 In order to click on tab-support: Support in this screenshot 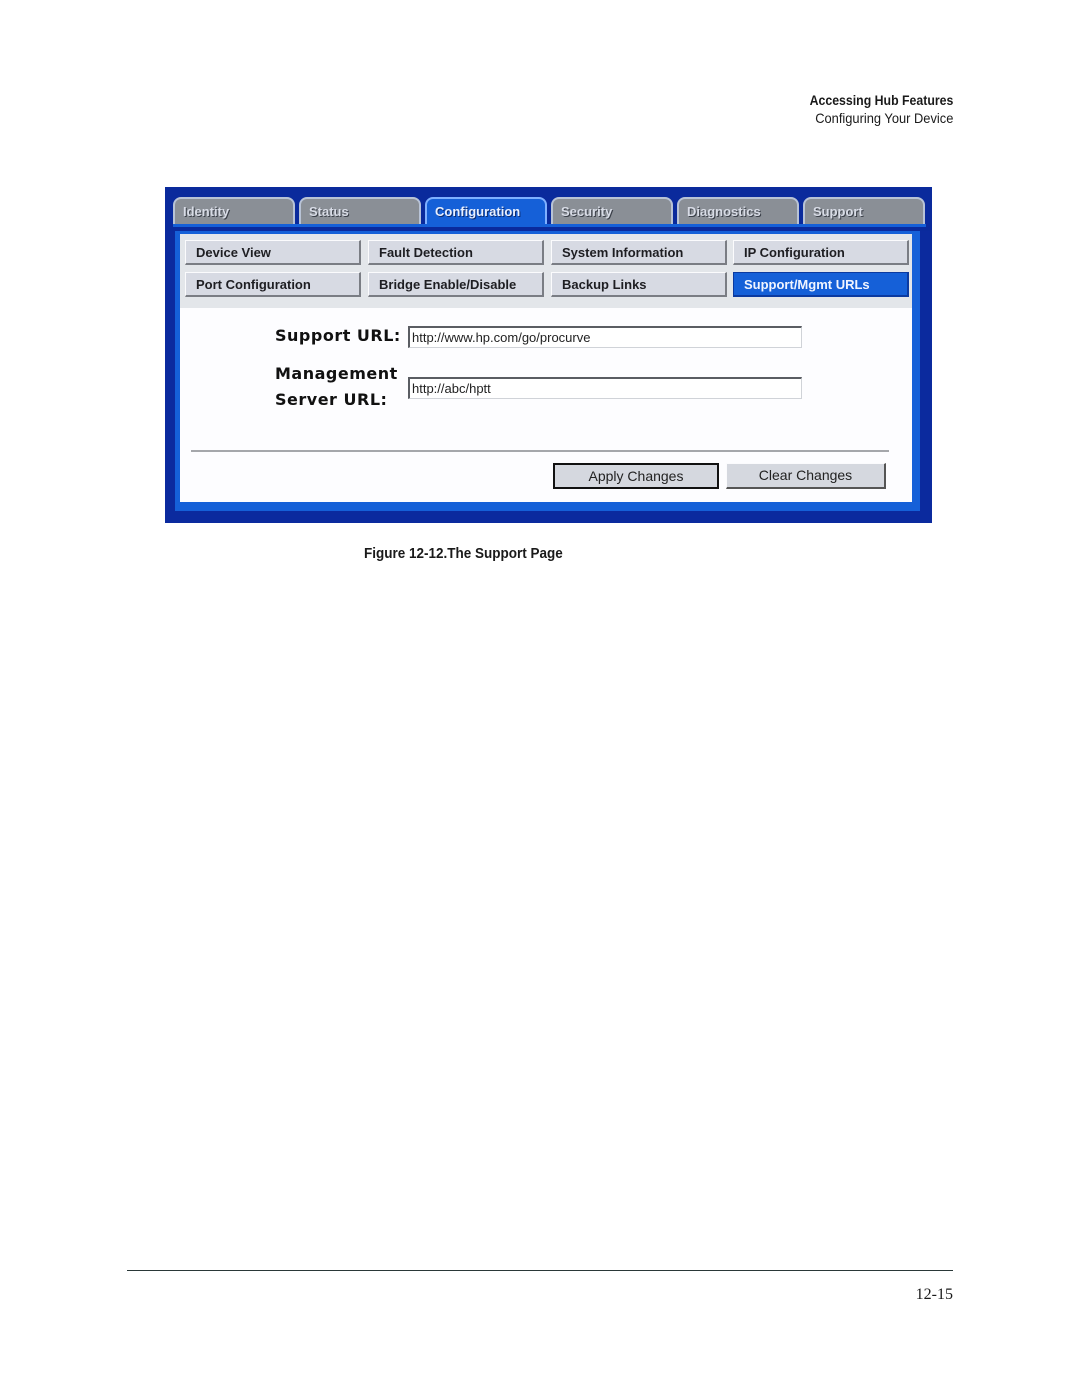, I will do `click(864, 210)`.